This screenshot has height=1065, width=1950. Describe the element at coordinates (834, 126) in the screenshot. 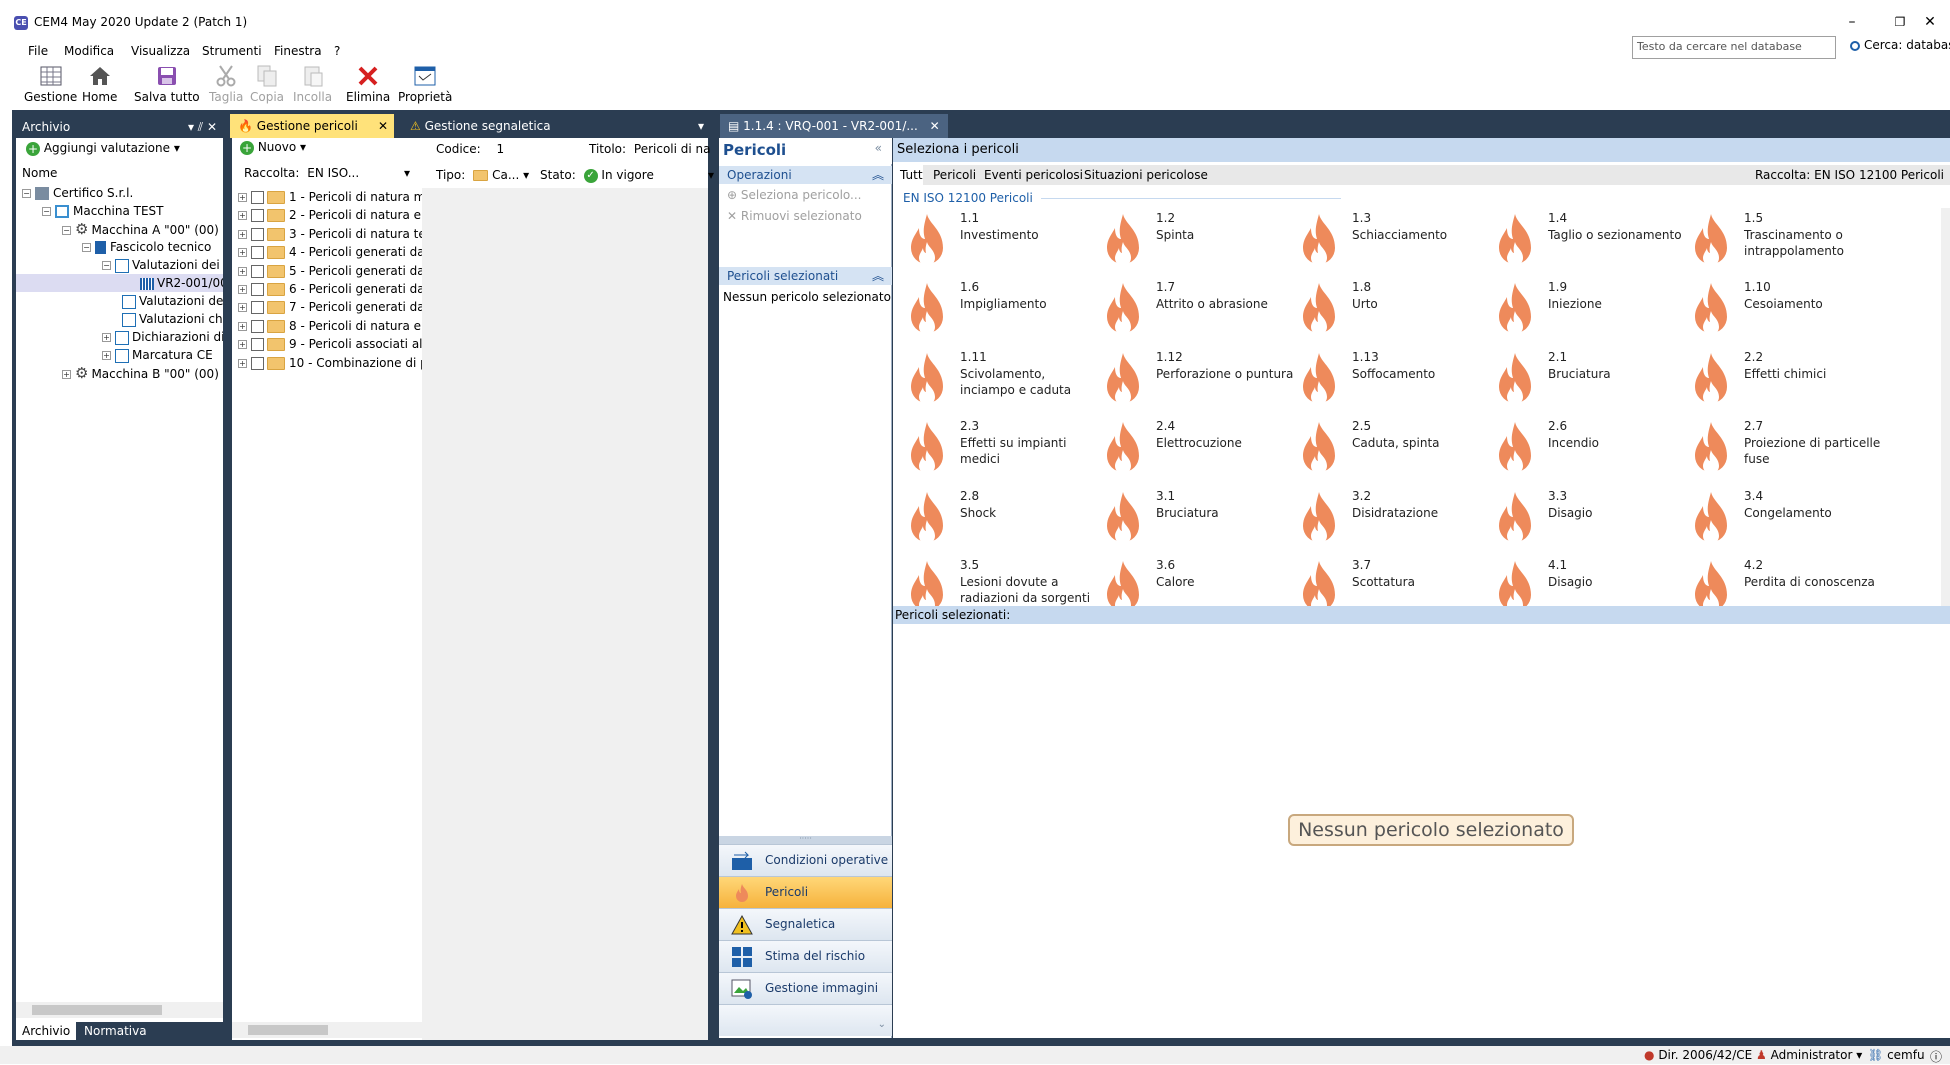

I see `tab-document: ▤ 1.1.4 : VRQ-001 - VR2-001/... ✕` at that location.